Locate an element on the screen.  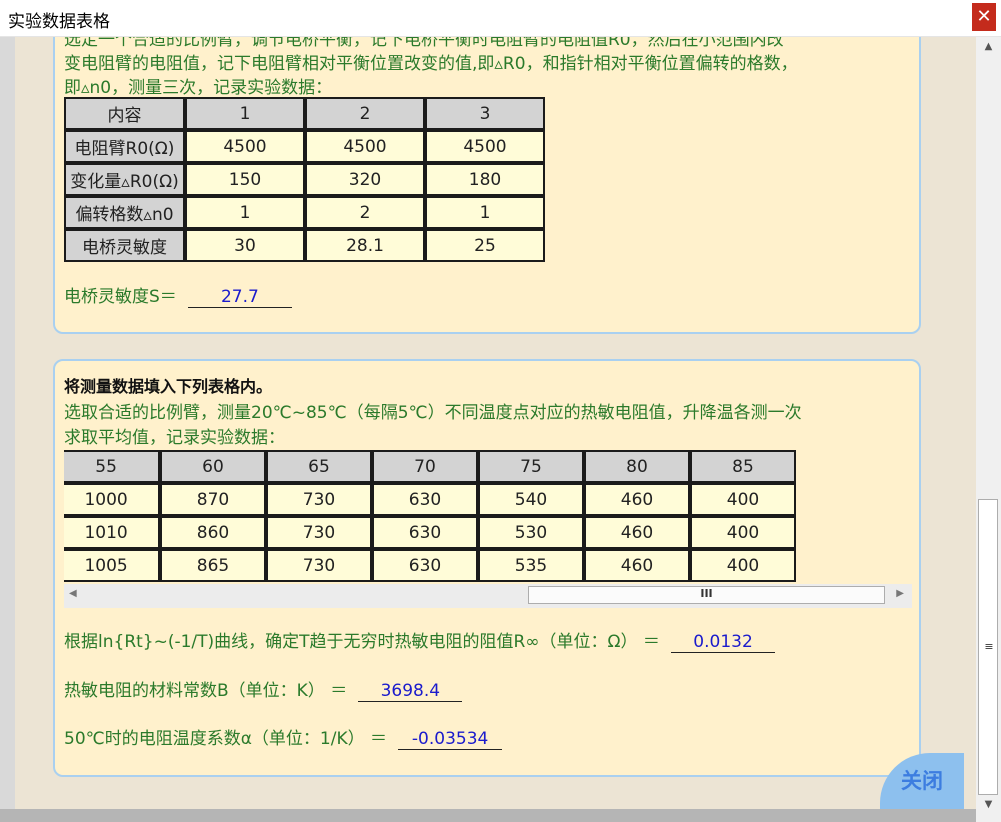
table-header-row: 内容 1 2 3 is located at coordinates (304, 113).